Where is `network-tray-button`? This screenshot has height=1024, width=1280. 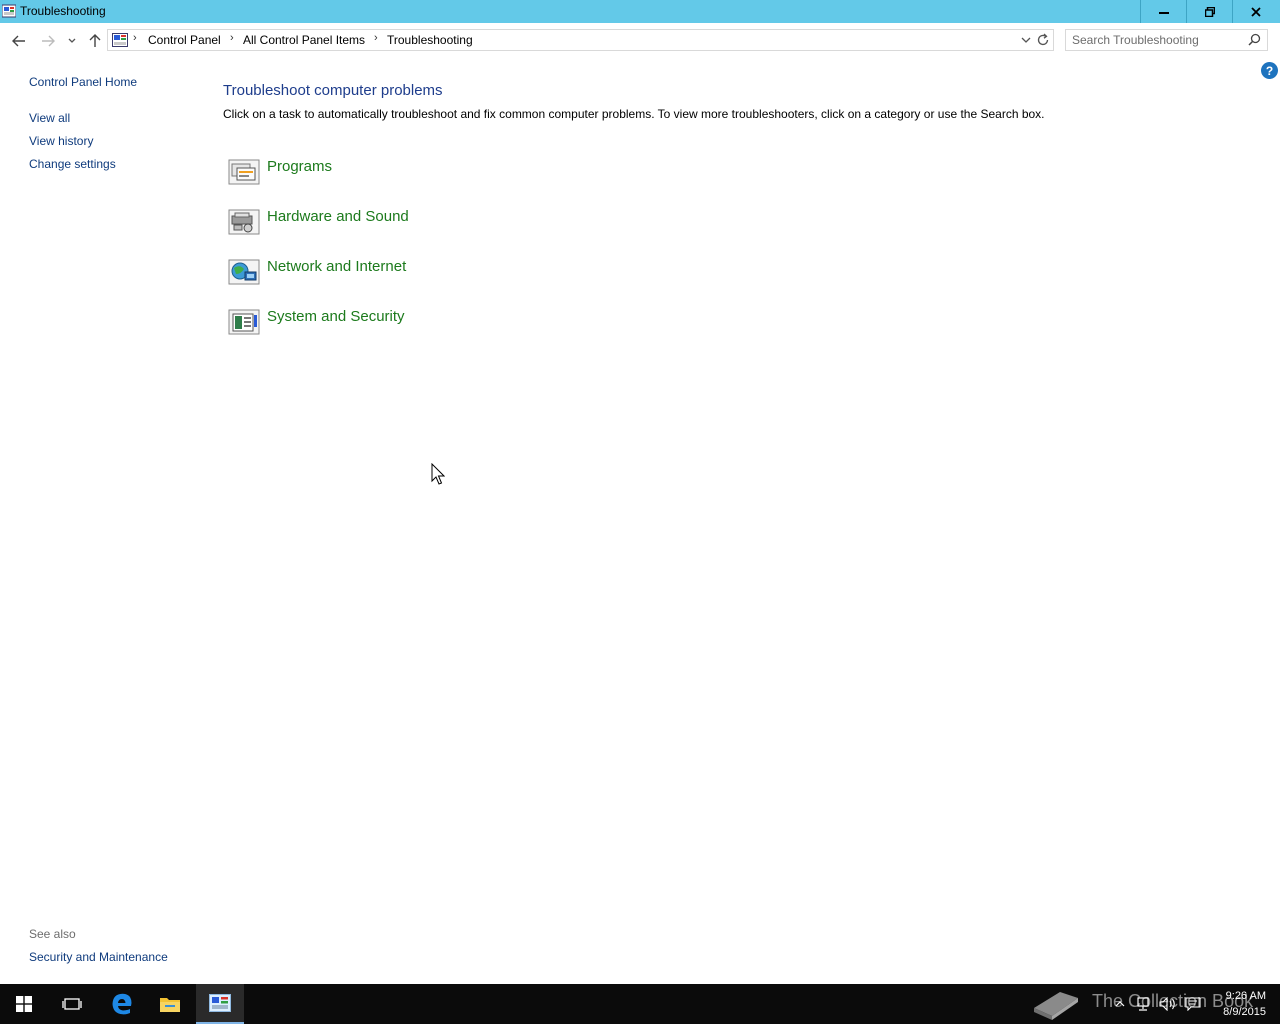 network-tray-button is located at coordinates (1143, 1004).